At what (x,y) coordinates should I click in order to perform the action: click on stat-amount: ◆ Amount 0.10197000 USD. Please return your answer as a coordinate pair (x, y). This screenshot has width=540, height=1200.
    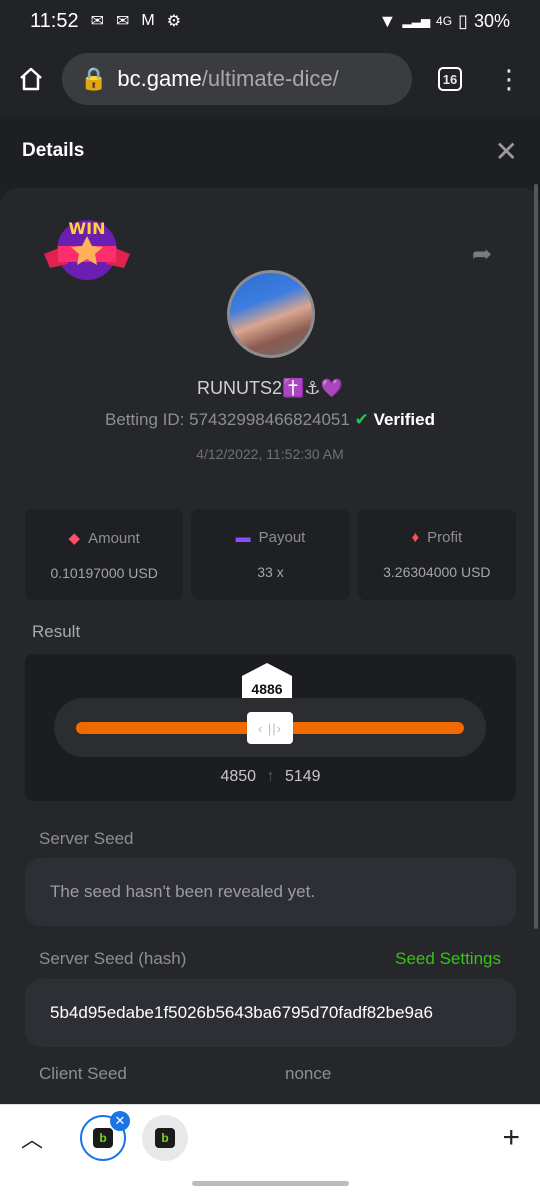
    Looking at the image, I should click on (104, 554).